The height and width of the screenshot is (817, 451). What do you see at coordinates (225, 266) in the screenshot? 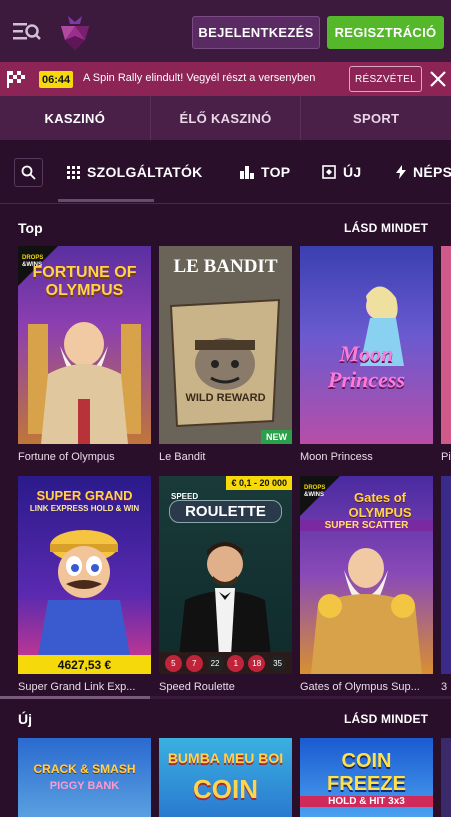
I see `game-art-title: LE BANDIT` at bounding box center [225, 266].